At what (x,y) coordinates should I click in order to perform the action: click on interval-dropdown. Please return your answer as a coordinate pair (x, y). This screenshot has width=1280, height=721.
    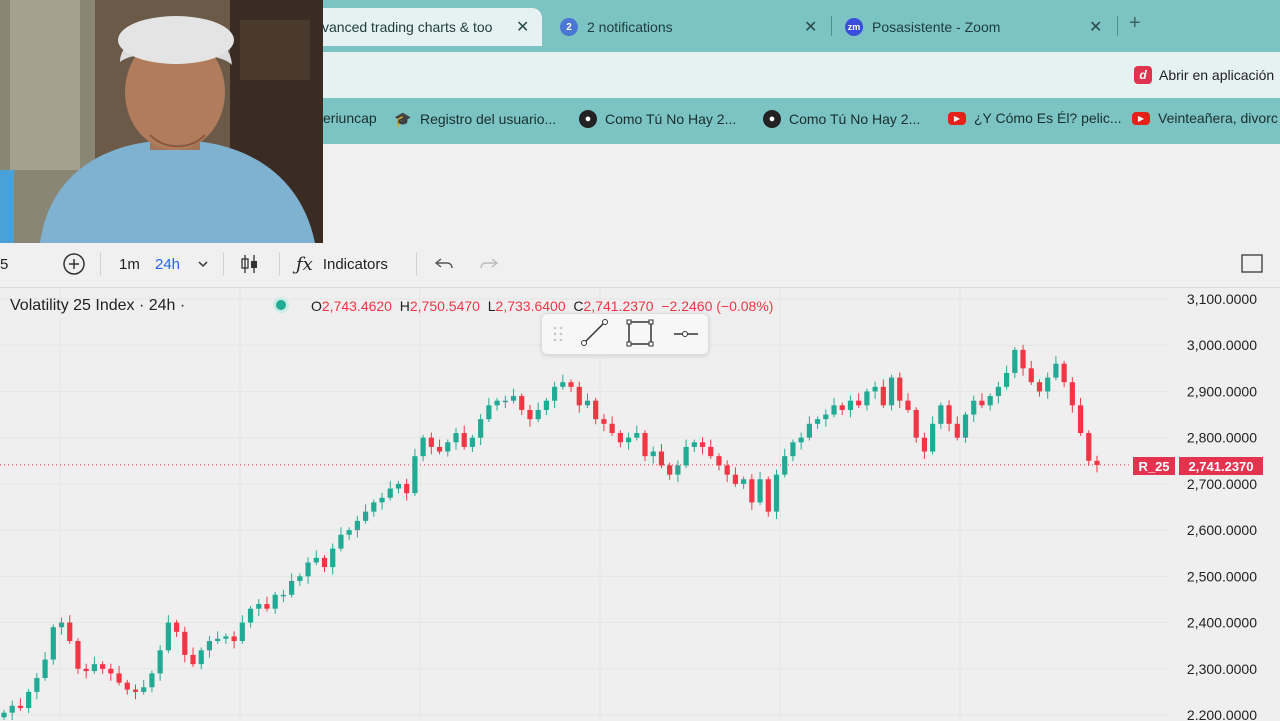
    Looking at the image, I should click on (203, 264).